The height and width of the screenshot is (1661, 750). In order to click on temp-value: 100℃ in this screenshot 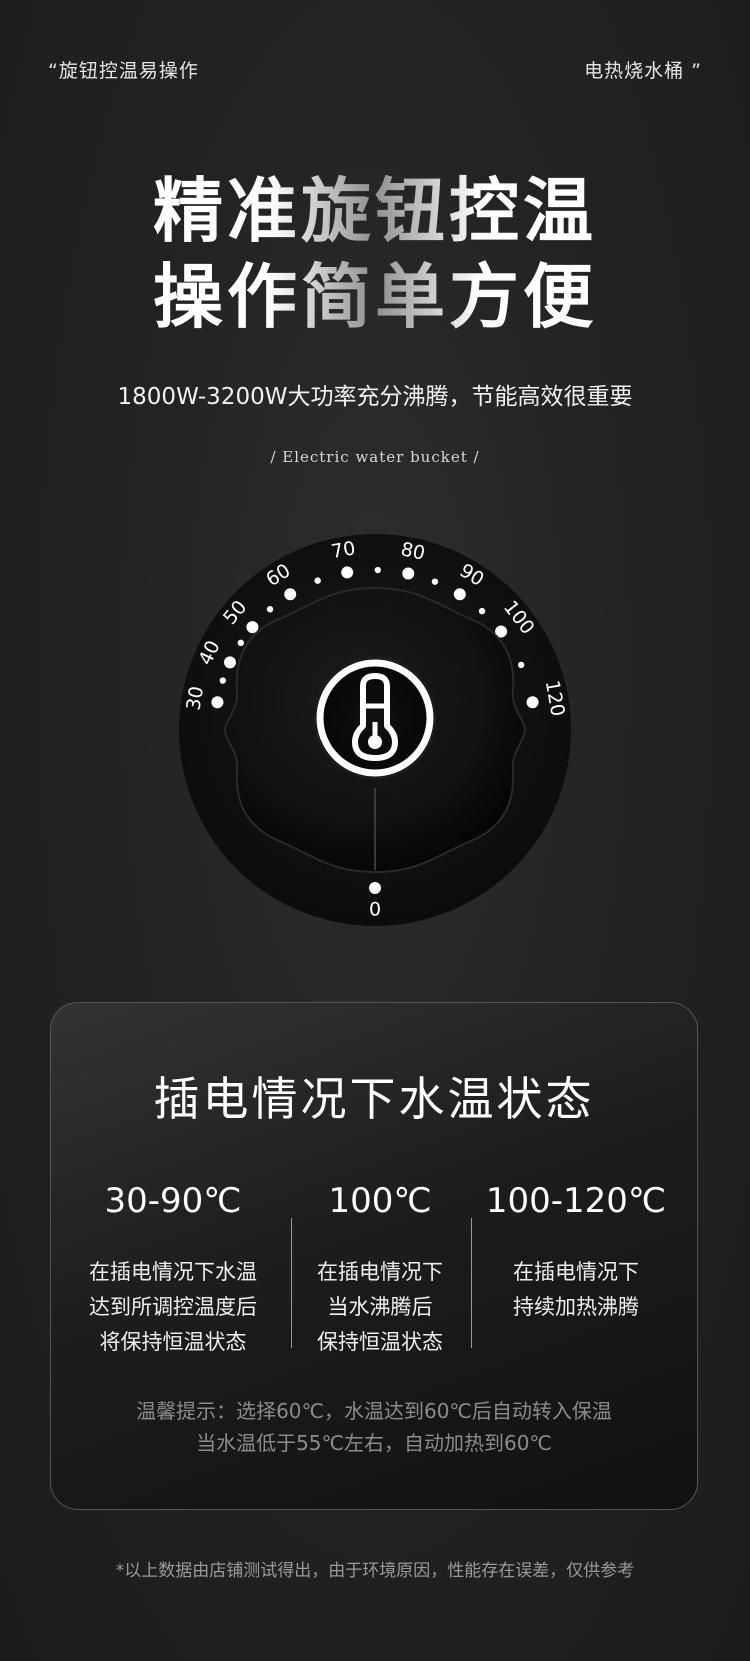, I will do `click(380, 1201)`.